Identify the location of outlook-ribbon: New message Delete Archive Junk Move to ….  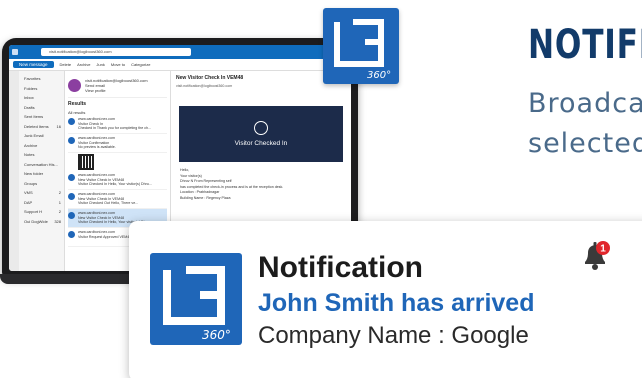
(180, 65).